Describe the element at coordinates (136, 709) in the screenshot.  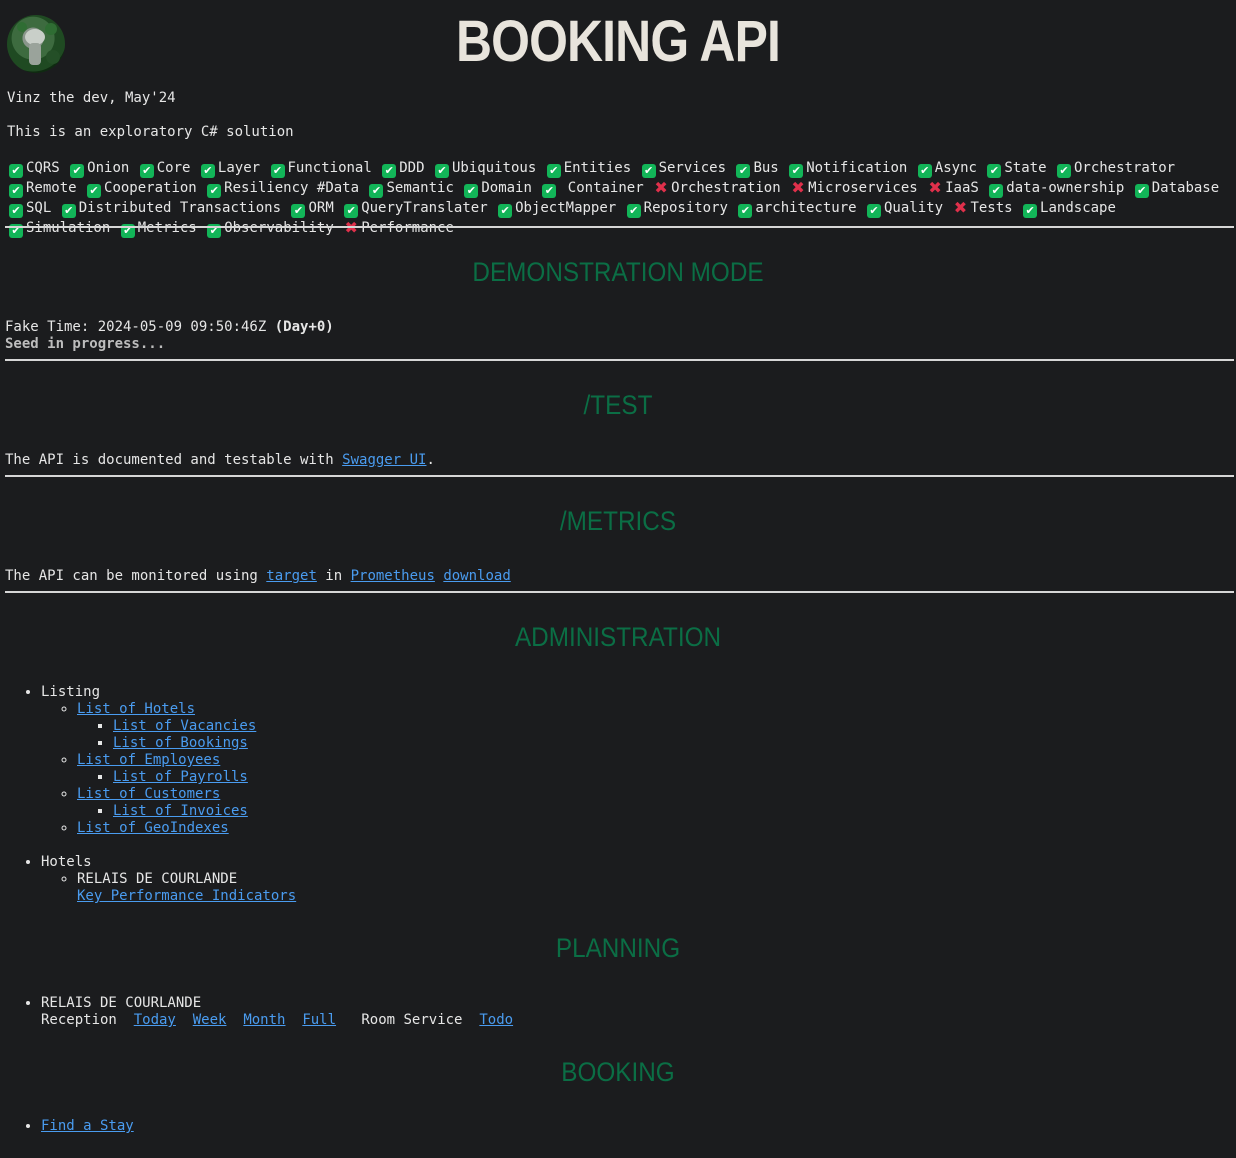
I see `hotels-list-link: List of Hotels` at that location.